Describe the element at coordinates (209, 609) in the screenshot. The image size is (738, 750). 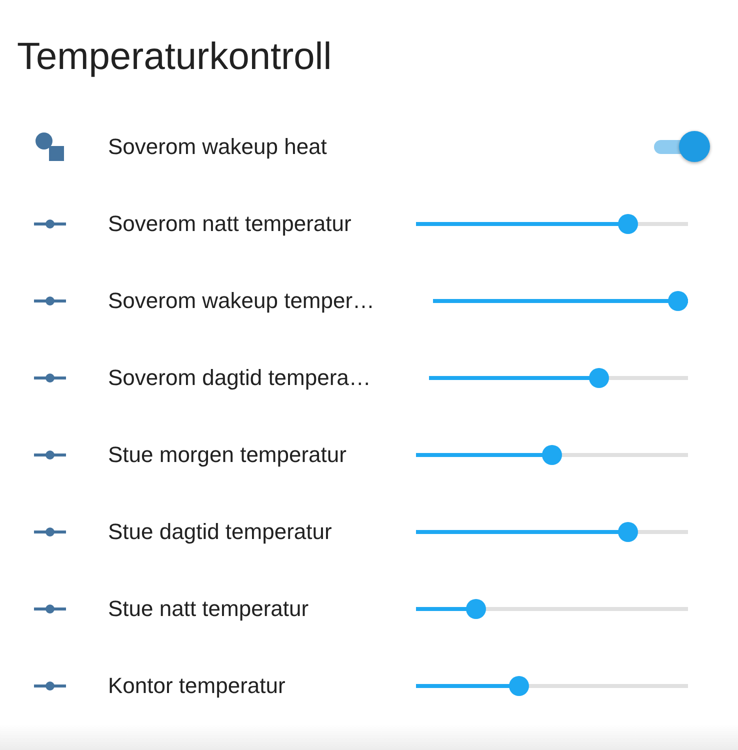
I see `entity-name: Stue natt temperatur` at that location.